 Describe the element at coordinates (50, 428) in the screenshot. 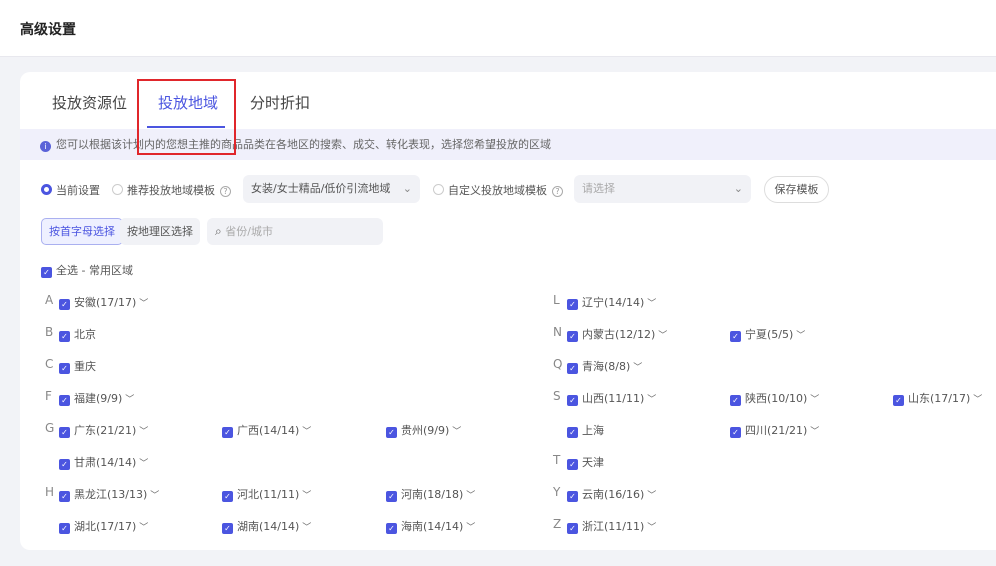

I see `letter-index: G` at that location.